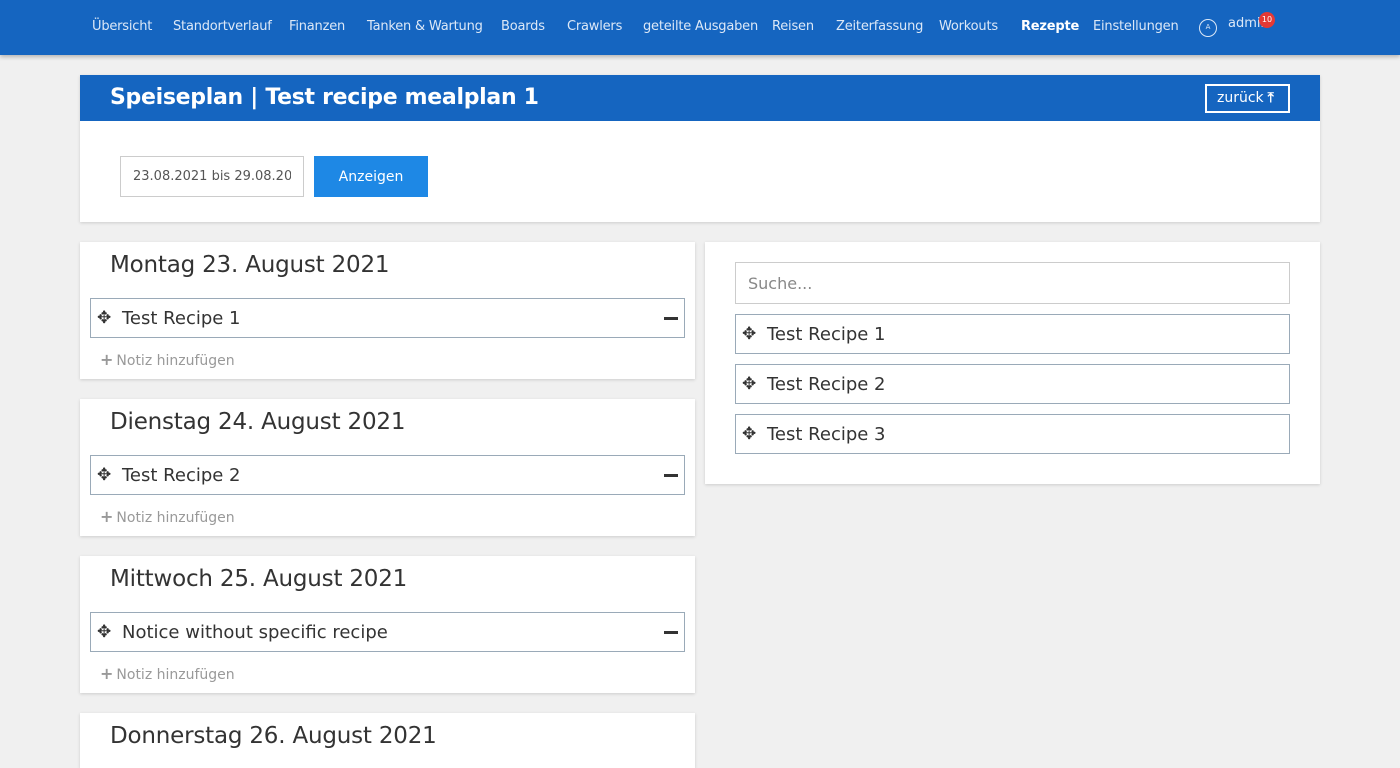 The height and width of the screenshot is (768, 1400). What do you see at coordinates (255, 632) in the screenshot?
I see `meal-entry-name: Notice without specific recipe` at bounding box center [255, 632].